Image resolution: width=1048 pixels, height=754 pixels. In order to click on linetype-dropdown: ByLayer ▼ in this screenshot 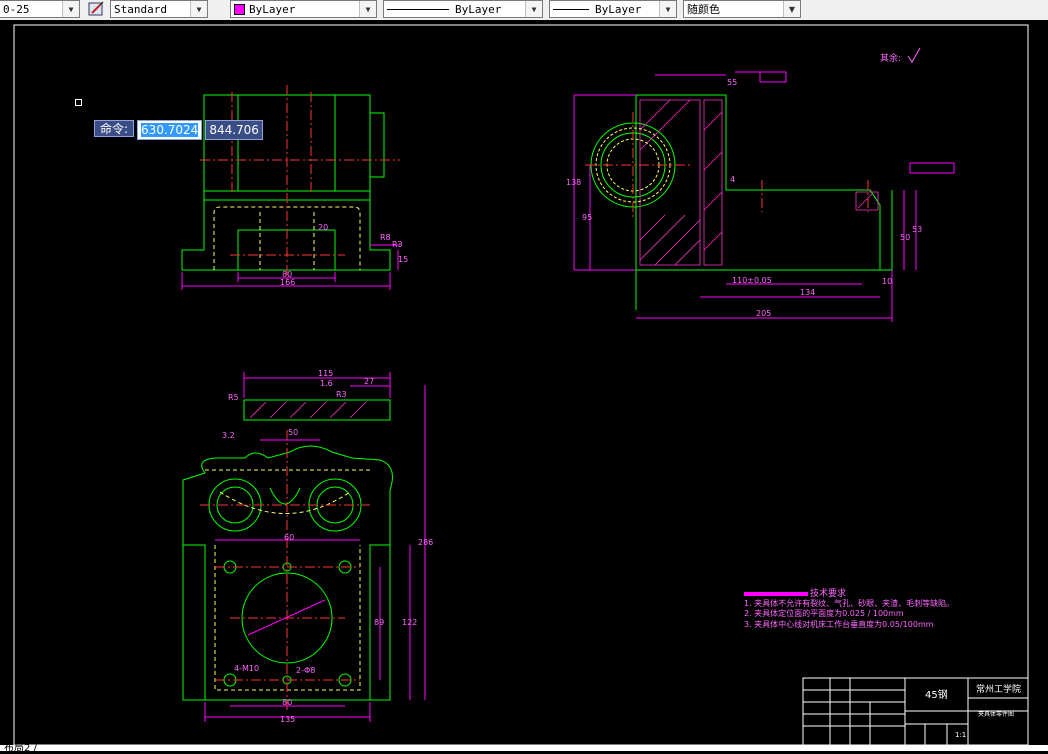, I will do `click(463, 9)`.